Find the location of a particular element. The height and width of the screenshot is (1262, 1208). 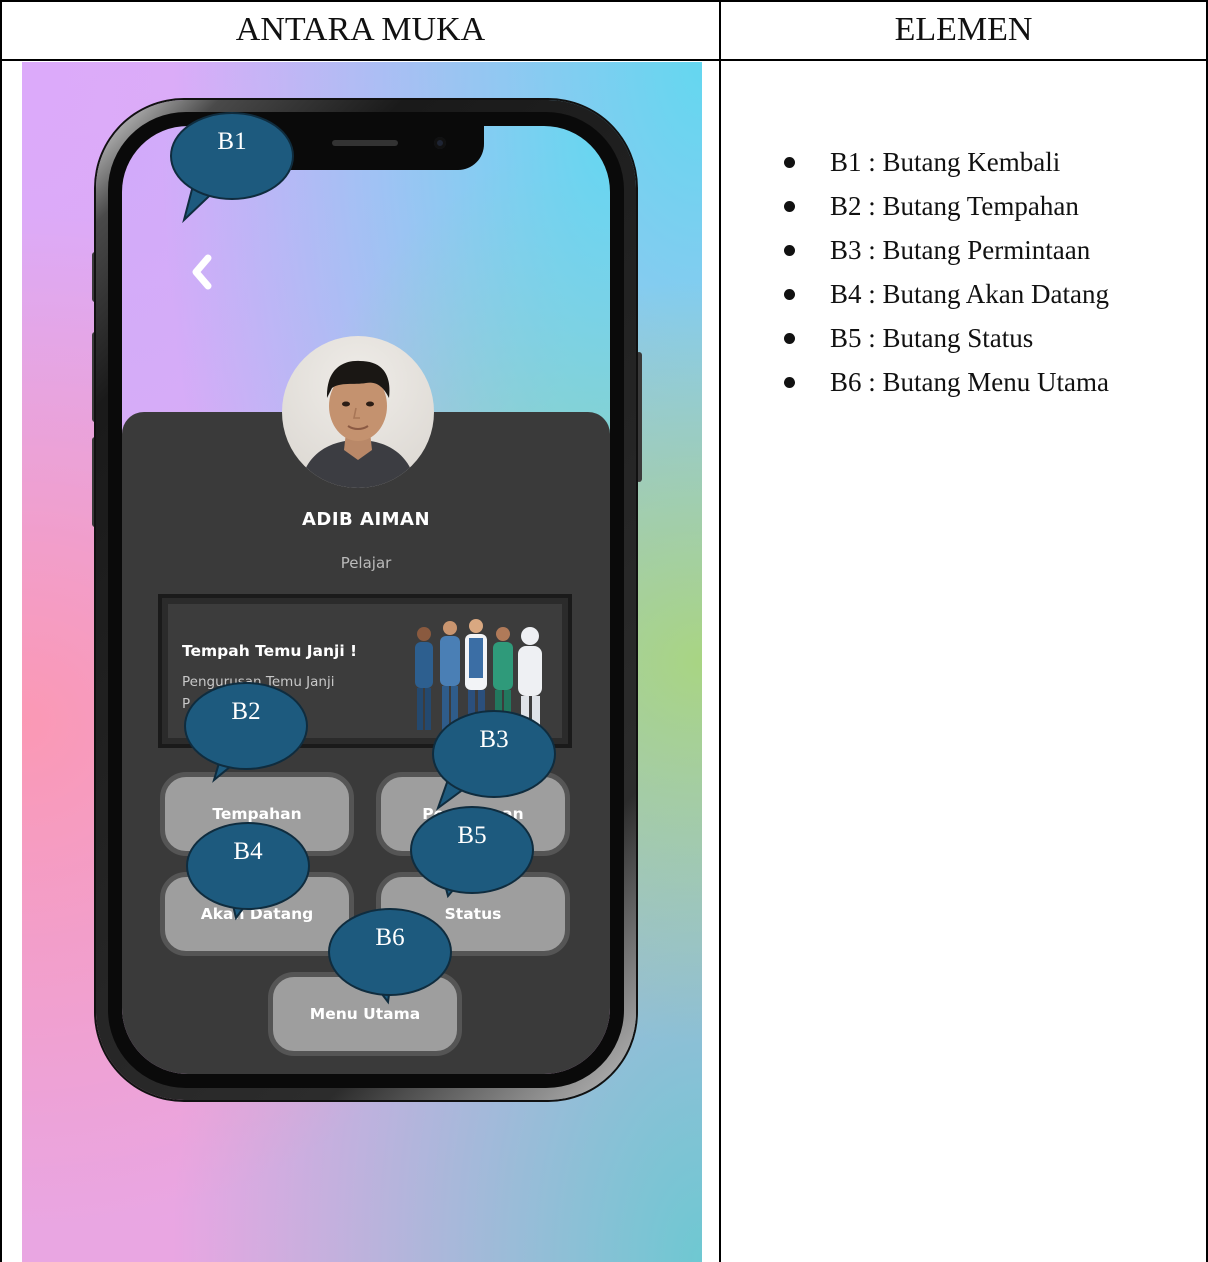

callout-b6: B6 is located at coordinates (390, 952).